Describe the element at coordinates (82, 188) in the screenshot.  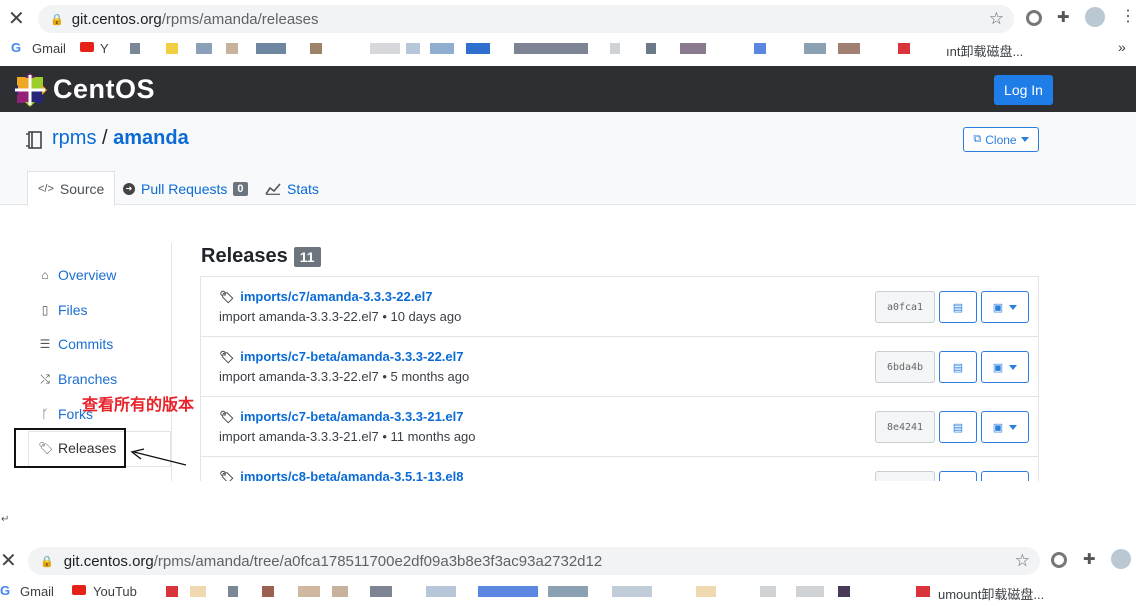
I see `tab-source-label: Source` at that location.